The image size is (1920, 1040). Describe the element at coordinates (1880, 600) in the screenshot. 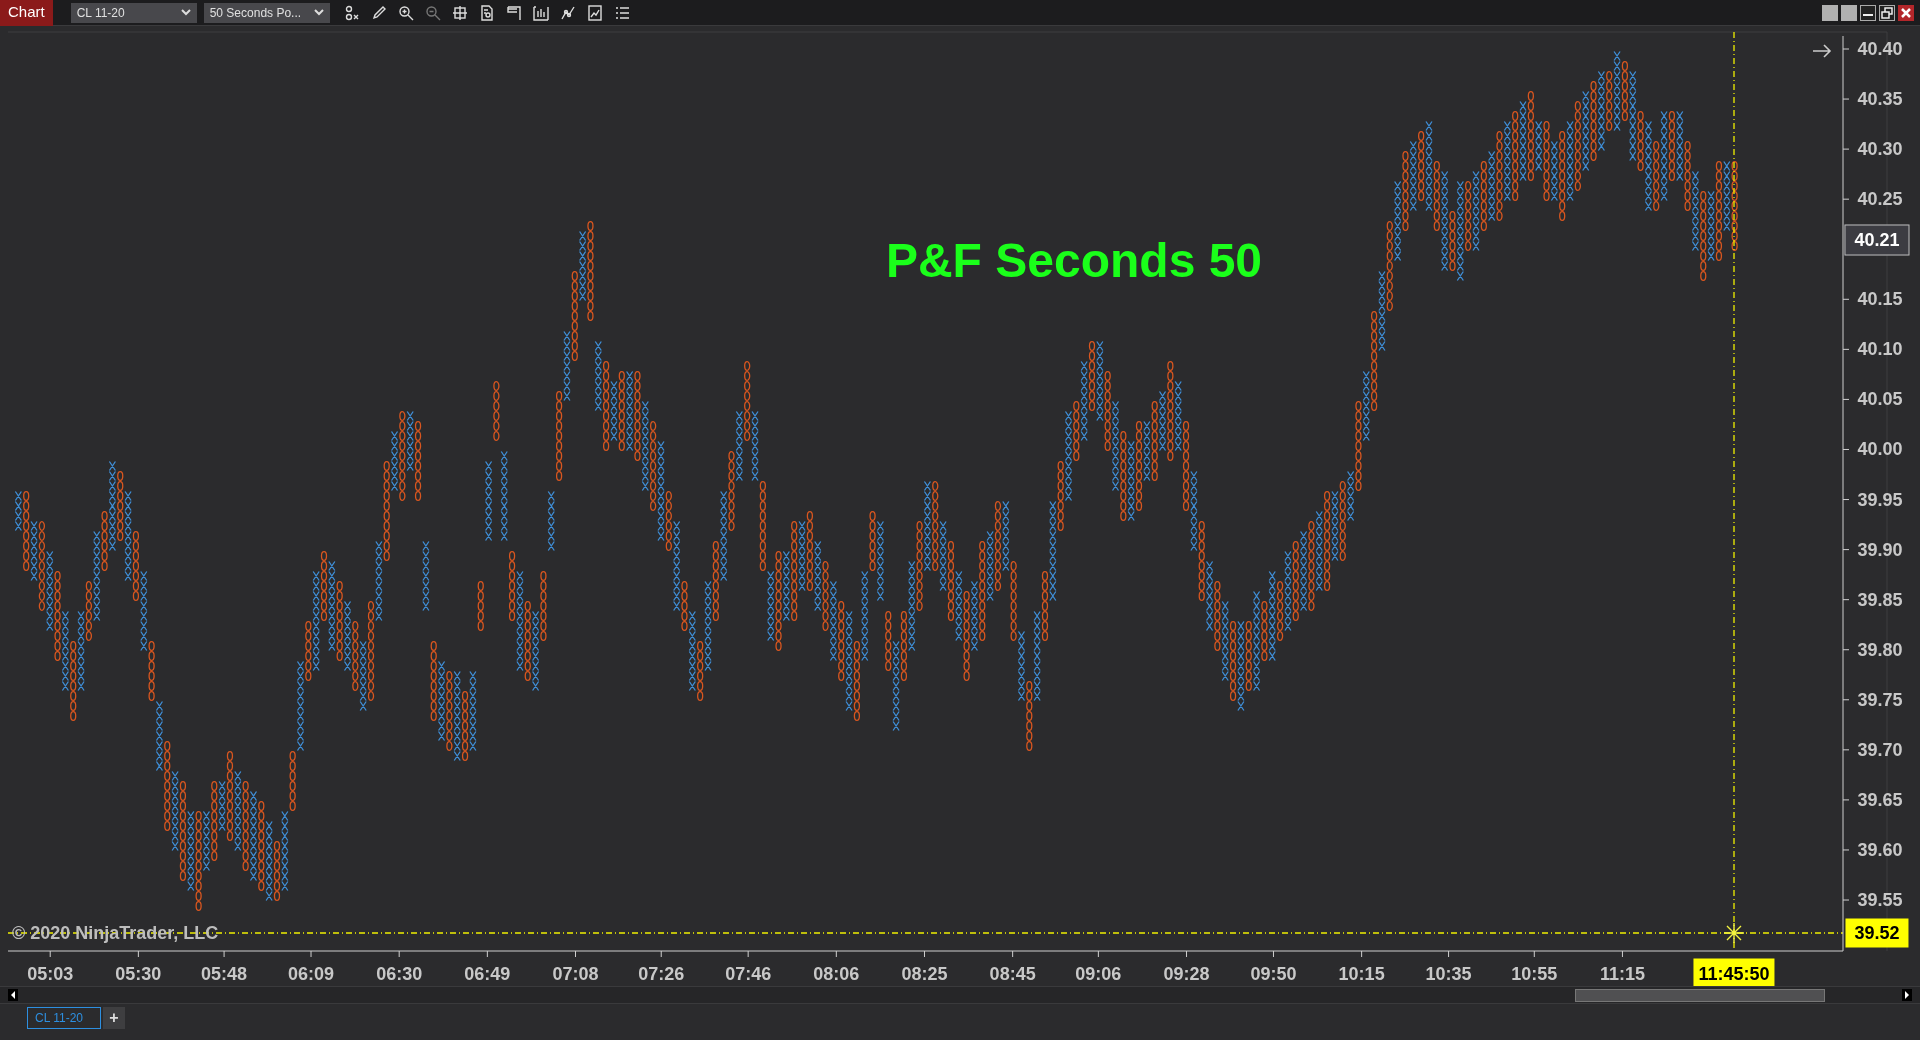

I see `price-label: 39.85` at that location.